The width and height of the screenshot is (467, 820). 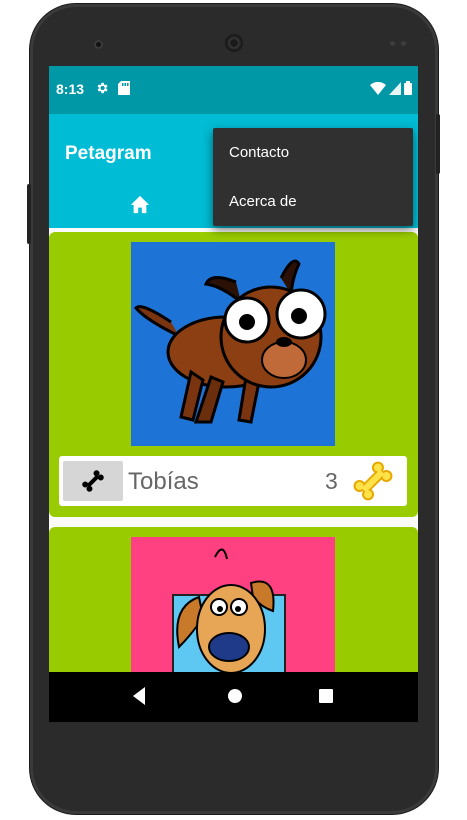 What do you see at coordinates (408, 88) in the screenshot?
I see `battery-icon` at bounding box center [408, 88].